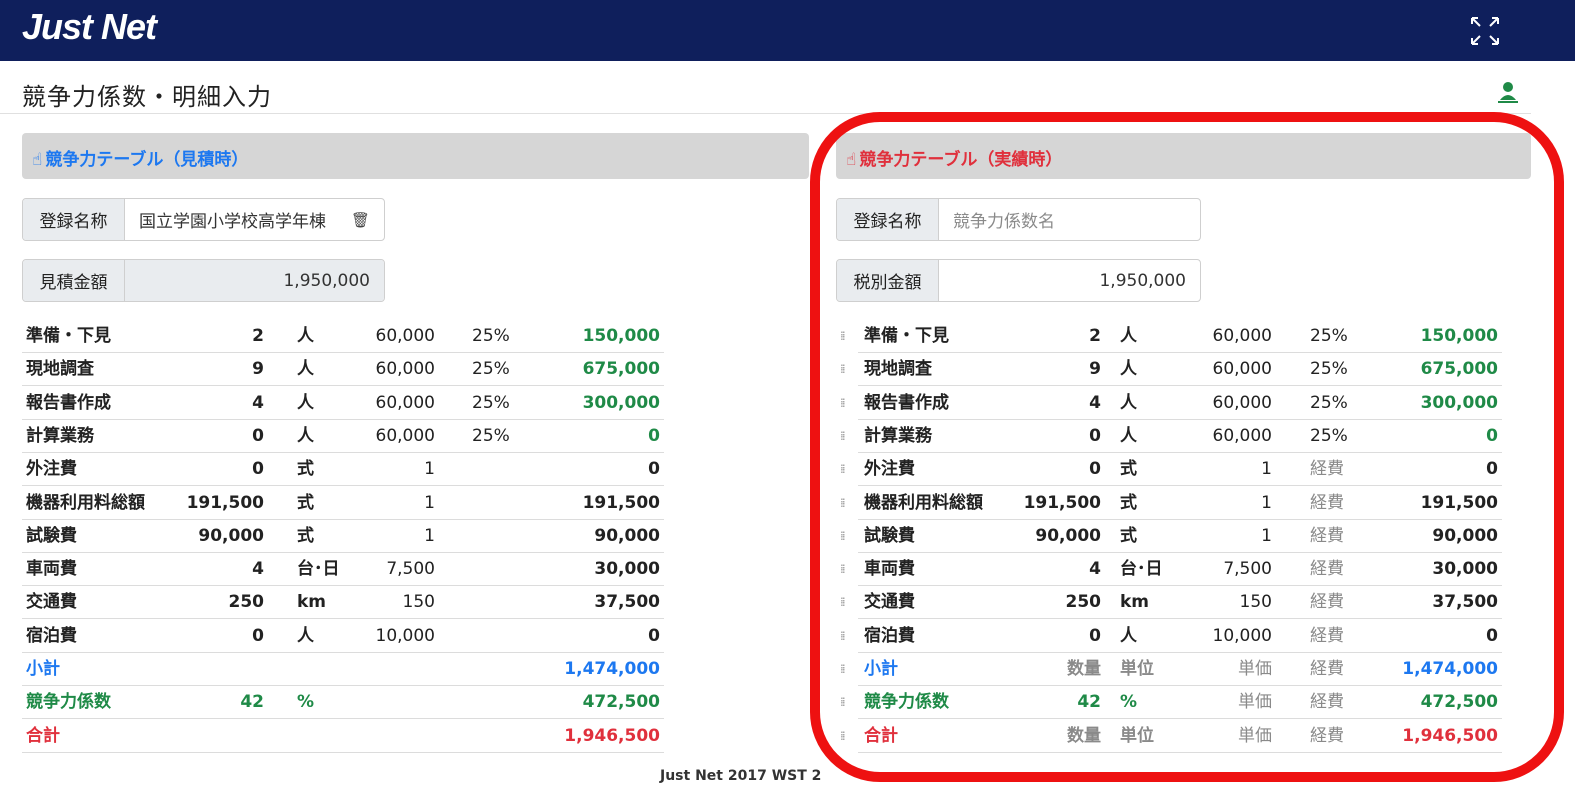 Image resolution: width=1575 pixels, height=787 pixels. Describe the element at coordinates (961, 160) in the screenshot. I see `right-panel-title: 競争力テーブル（実績時）` at that location.